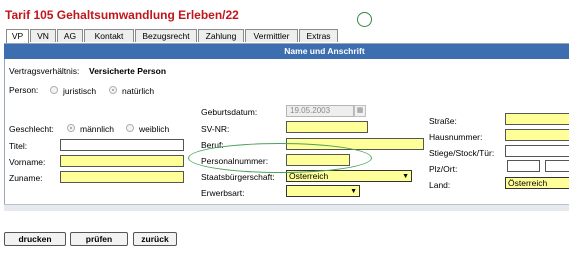 Image resolution: width=569 pixels, height=254 pixels. I want to click on land-value: Österreich, so click(528, 183).